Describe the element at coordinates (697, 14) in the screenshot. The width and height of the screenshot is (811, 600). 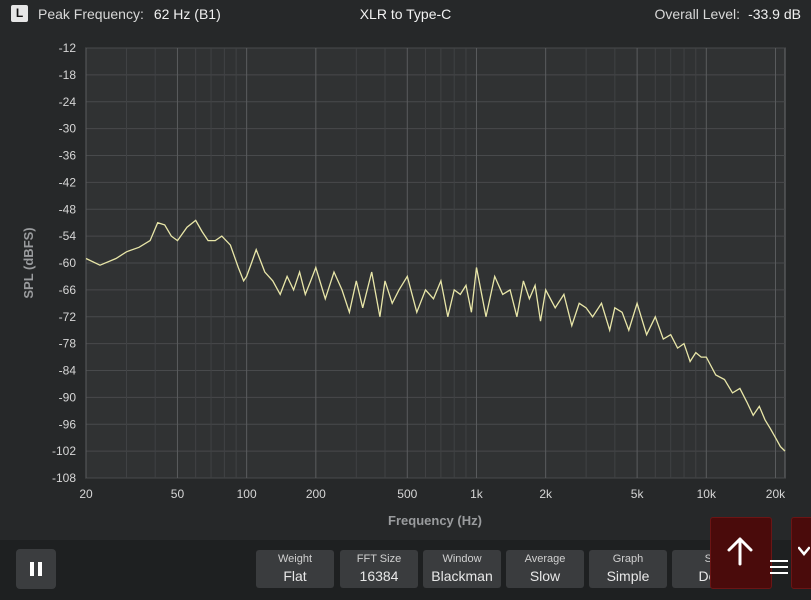
I see `overall-level-label: Overall Level:` at that location.